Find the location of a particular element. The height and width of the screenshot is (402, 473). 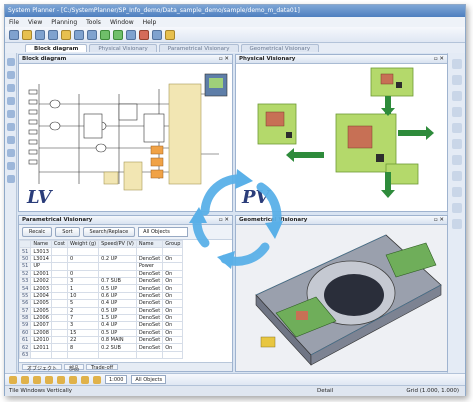

table-row: 52 L2001 0 DenoSet On is located at coordinates (101, 273).